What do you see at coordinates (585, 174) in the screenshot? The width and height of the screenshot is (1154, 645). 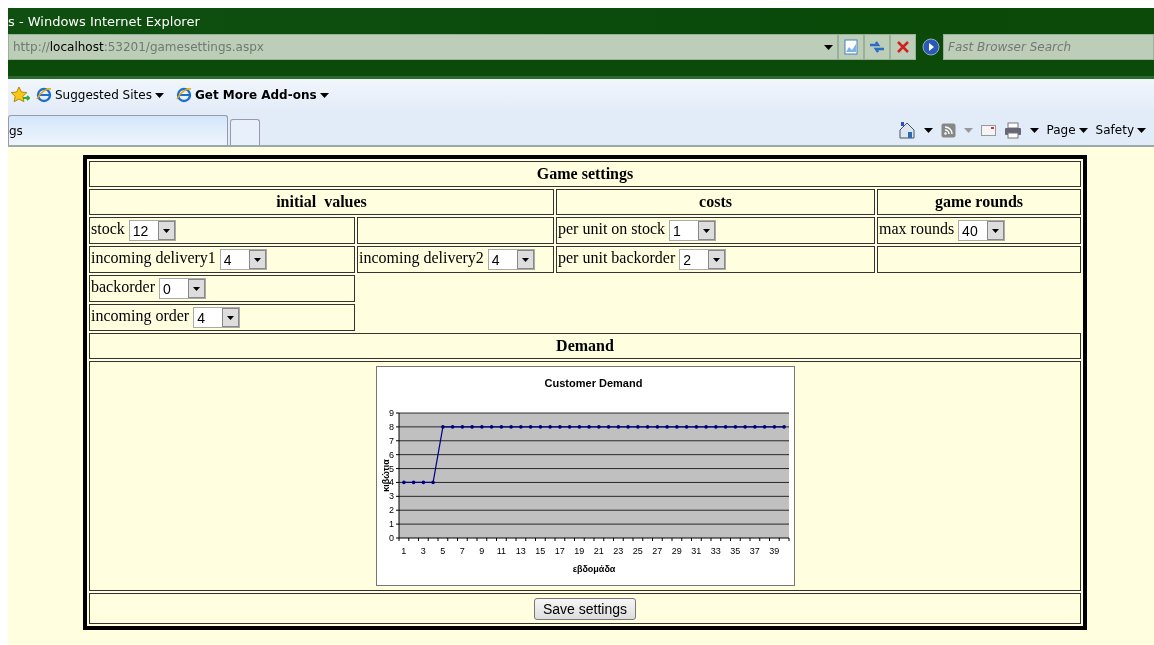 I see `section-heading: Game settings` at bounding box center [585, 174].